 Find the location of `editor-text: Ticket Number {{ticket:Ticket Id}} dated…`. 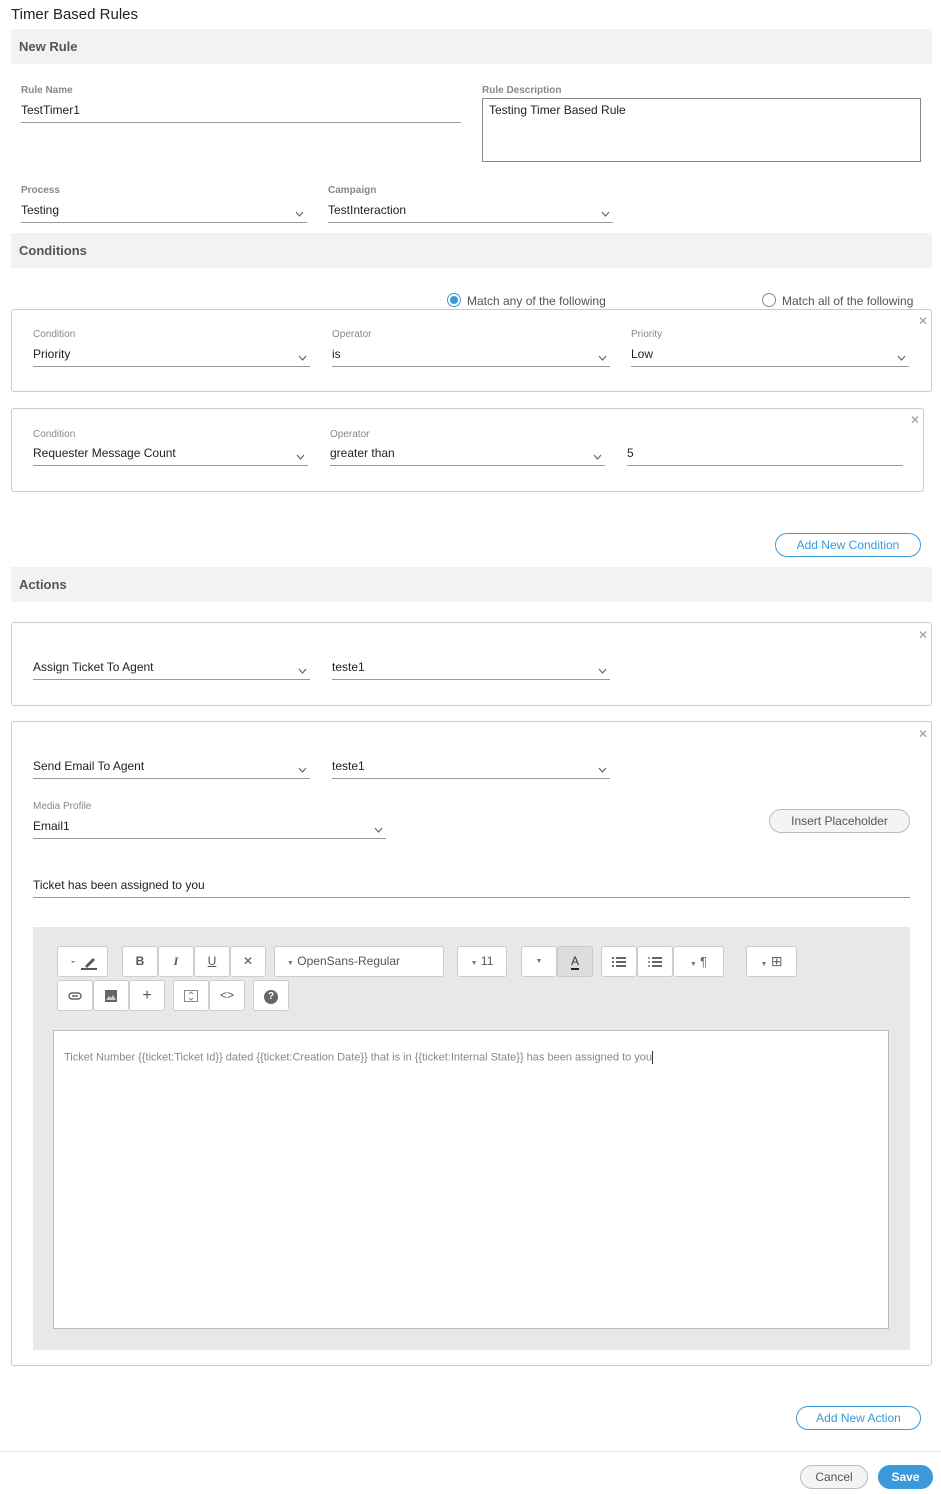

editor-text: Ticket Number {{ticket:Ticket Id}} dated… is located at coordinates (358, 1057).